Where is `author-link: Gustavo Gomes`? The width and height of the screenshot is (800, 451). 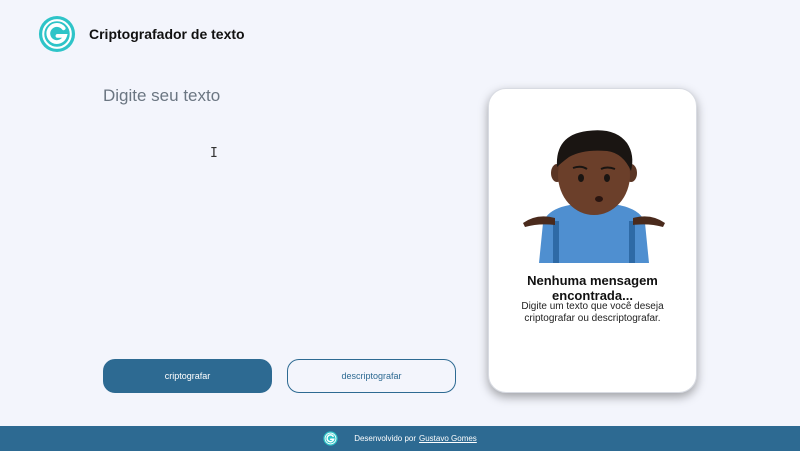 author-link: Gustavo Gomes is located at coordinates (448, 438).